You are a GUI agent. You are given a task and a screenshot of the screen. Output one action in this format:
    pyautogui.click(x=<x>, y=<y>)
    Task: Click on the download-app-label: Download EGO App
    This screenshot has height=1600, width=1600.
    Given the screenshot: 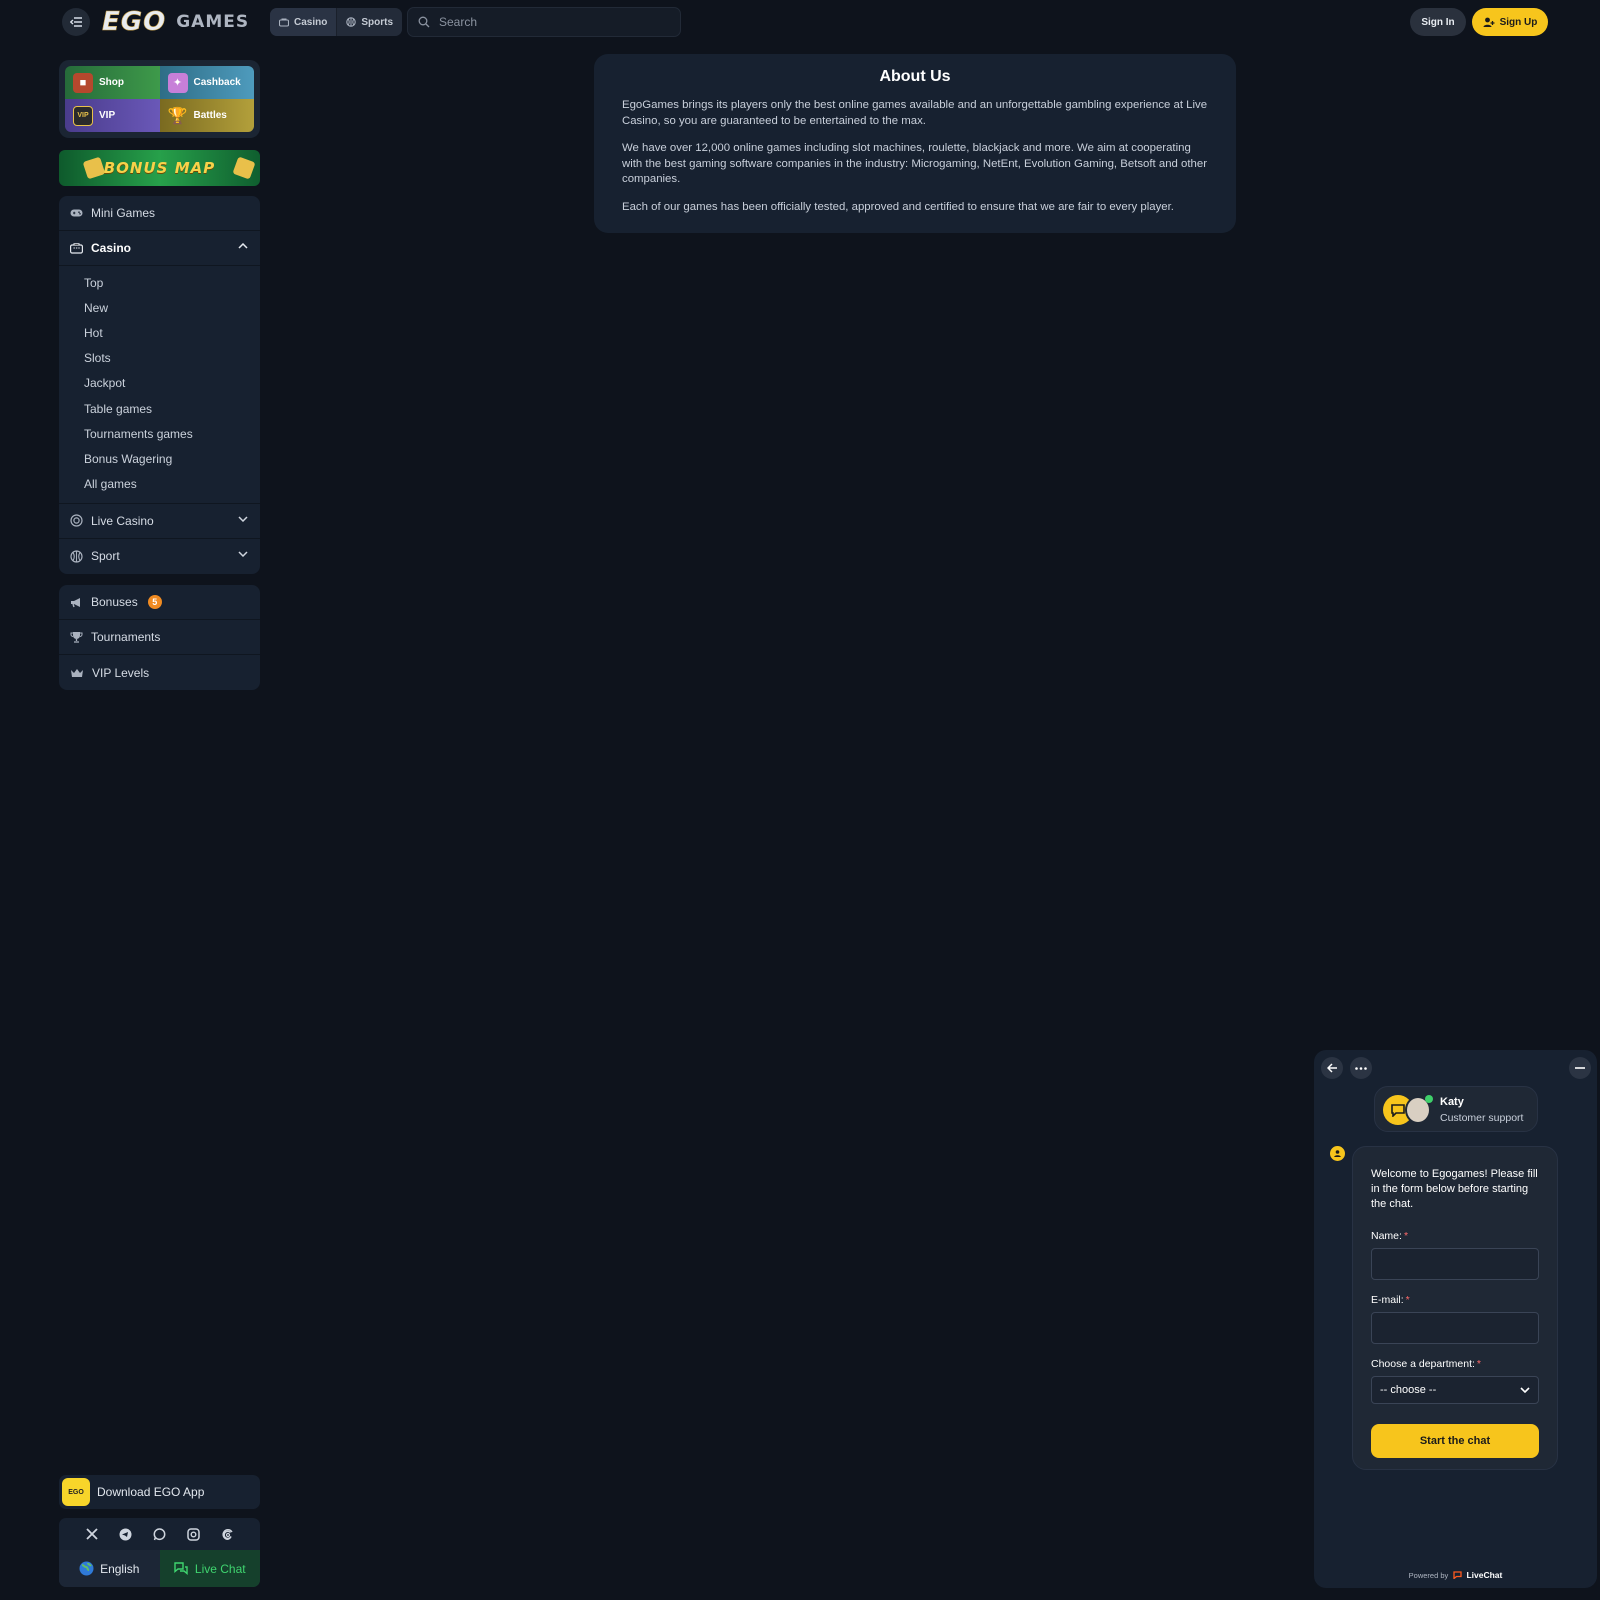 What is the action you would take?
    pyautogui.click(x=151, y=1492)
    